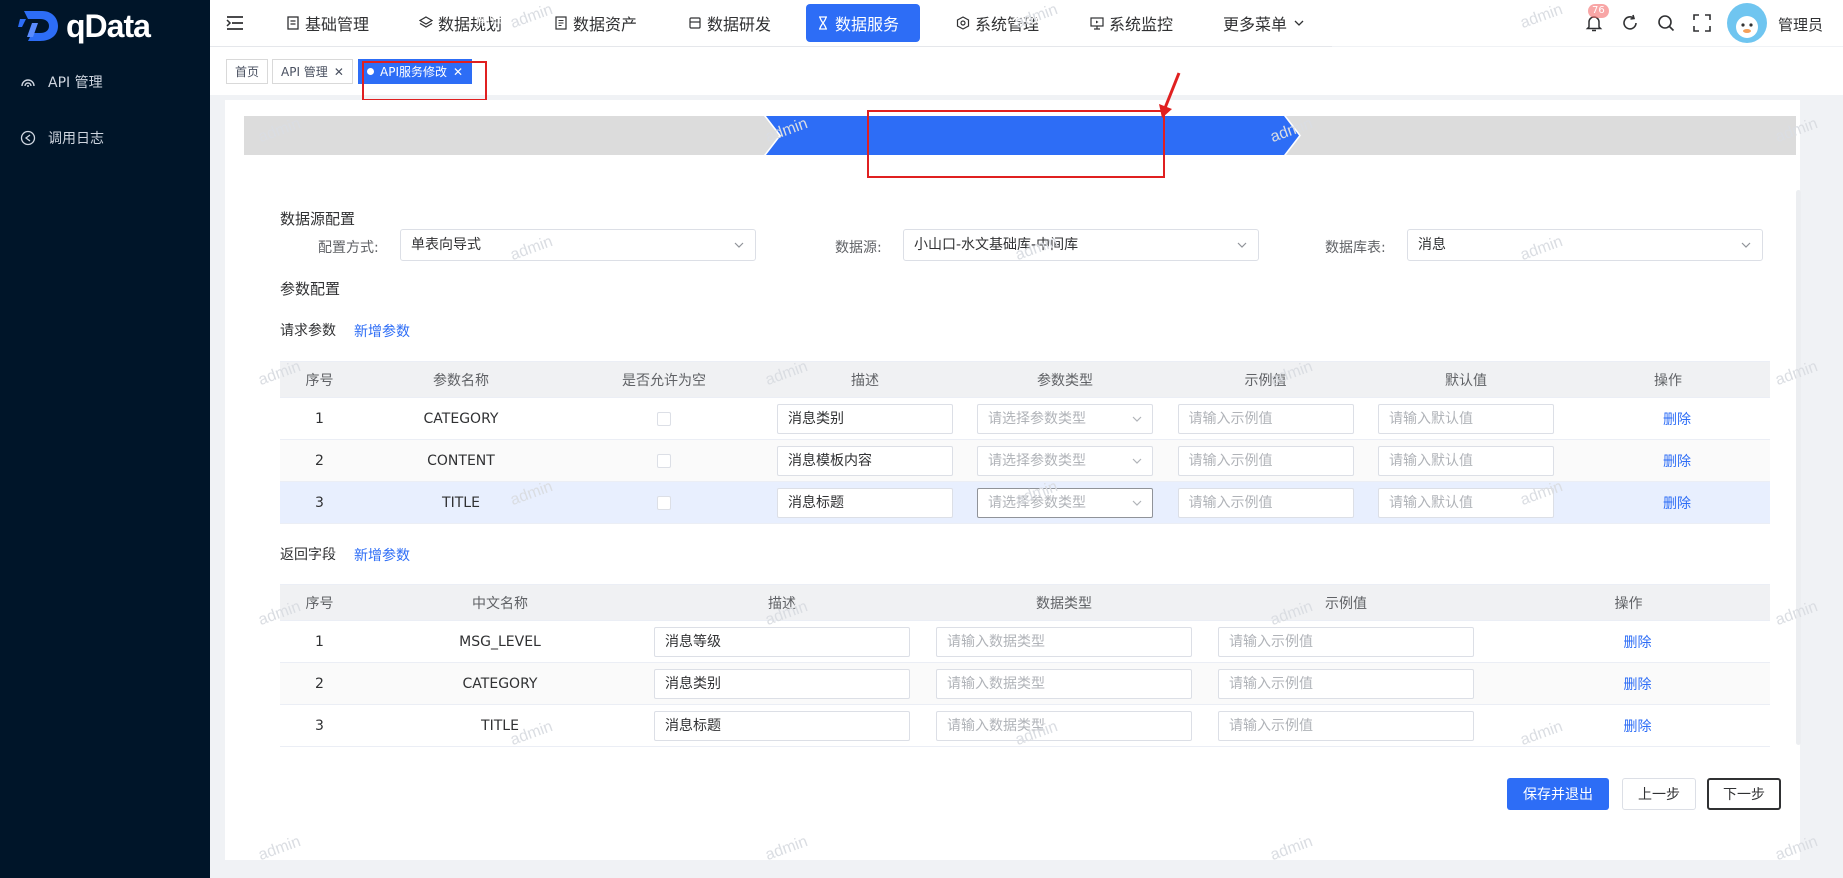  Describe the element at coordinates (461, 460) in the screenshot. I see `param-name: CONTENT` at that location.